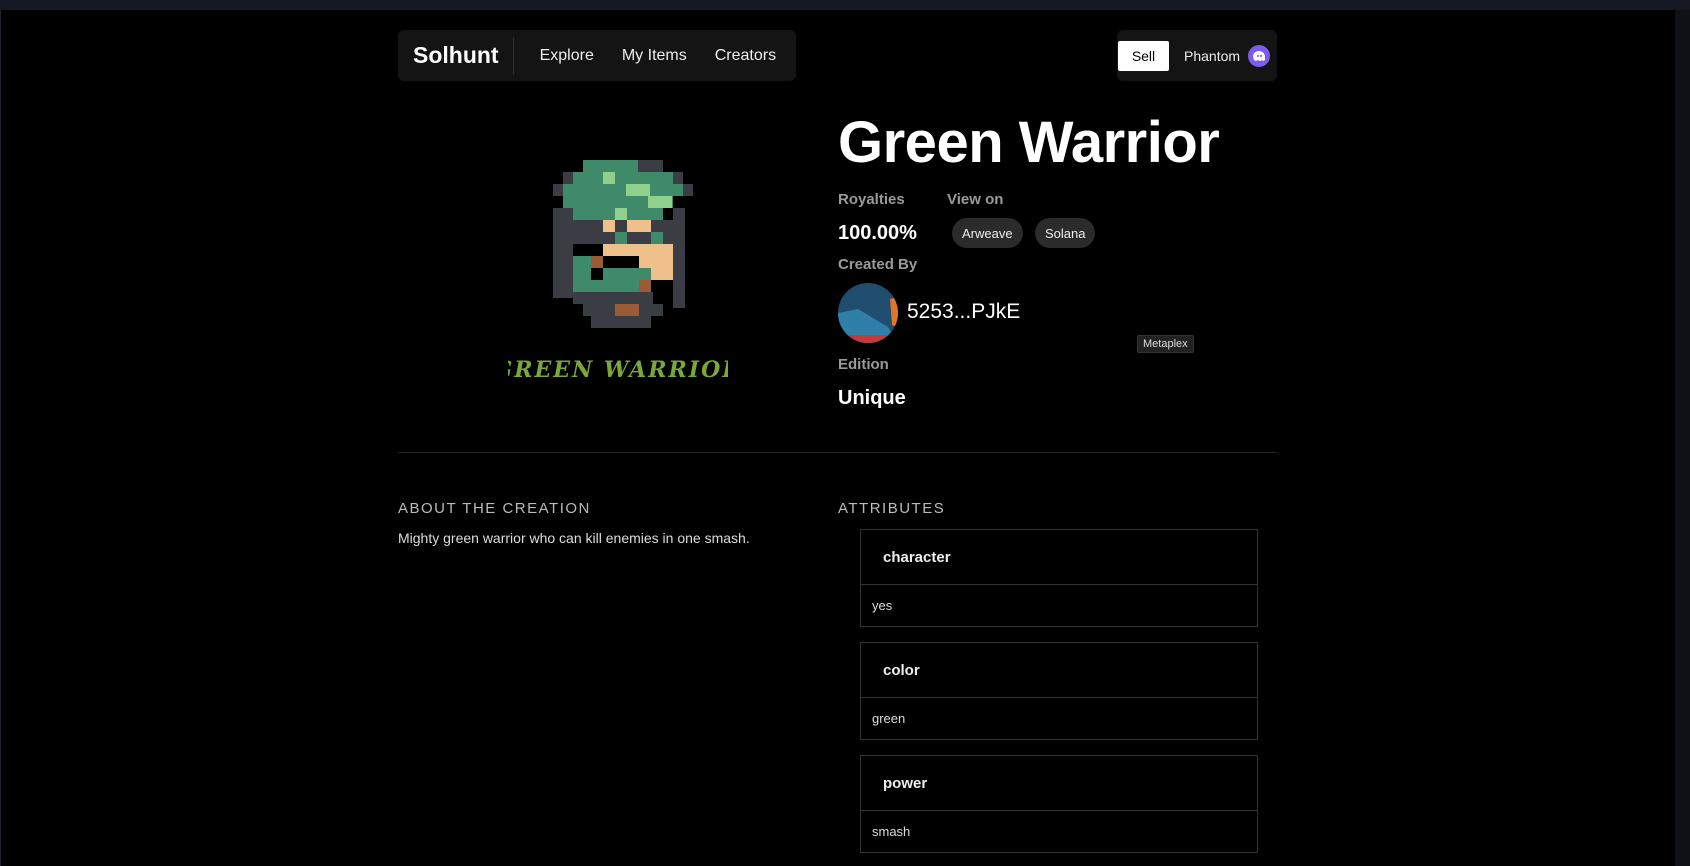  What do you see at coordinates (567, 56) in the screenshot?
I see `nav-explore: Explore` at bounding box center [567, 56].